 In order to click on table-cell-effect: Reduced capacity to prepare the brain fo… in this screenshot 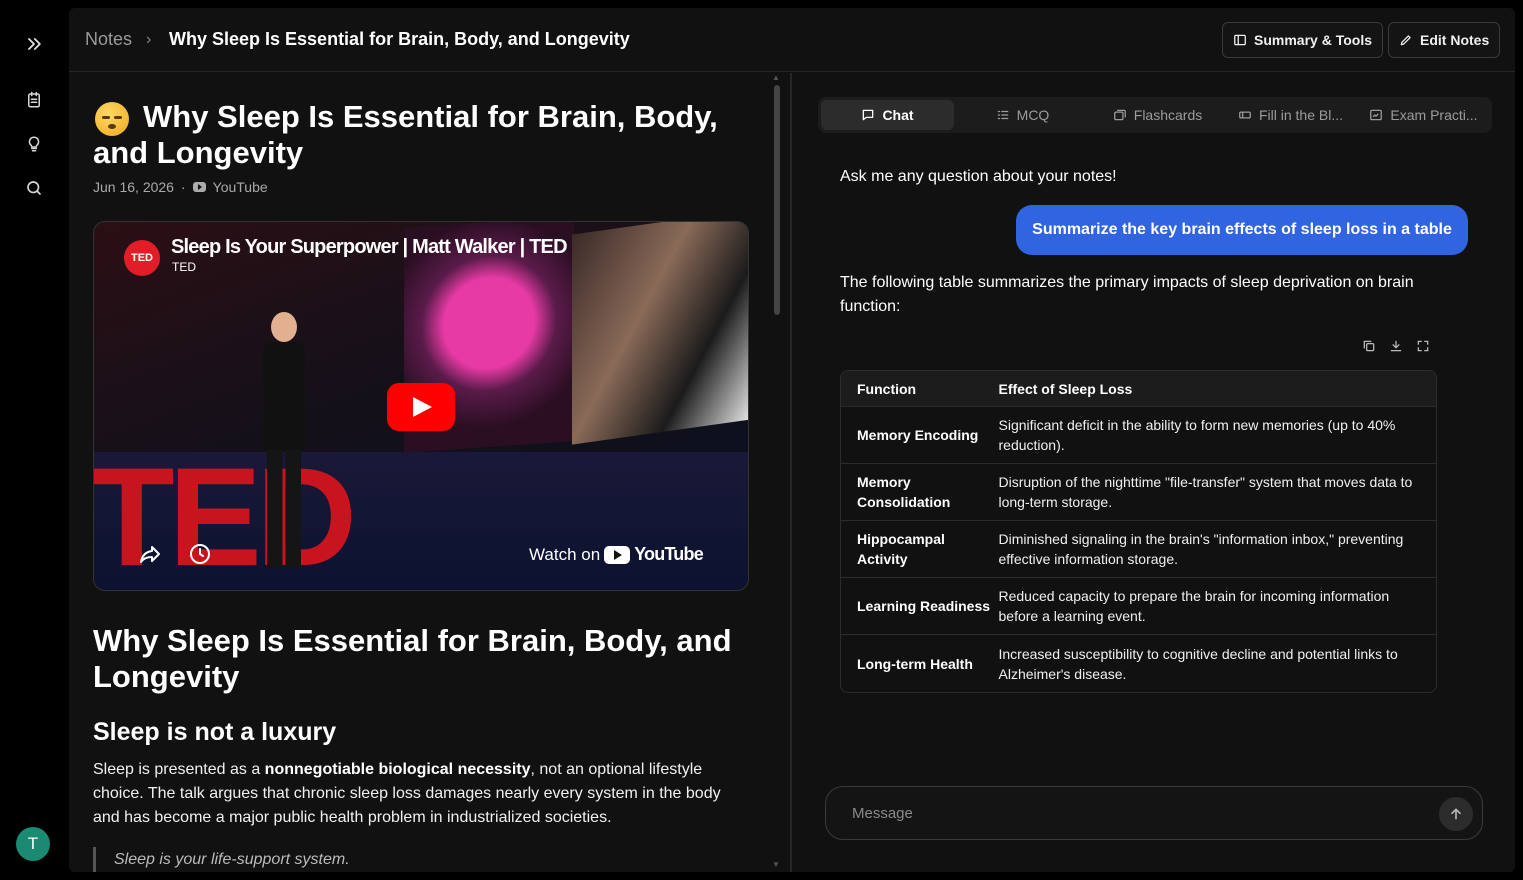, I will do `click(1194, 606)`.